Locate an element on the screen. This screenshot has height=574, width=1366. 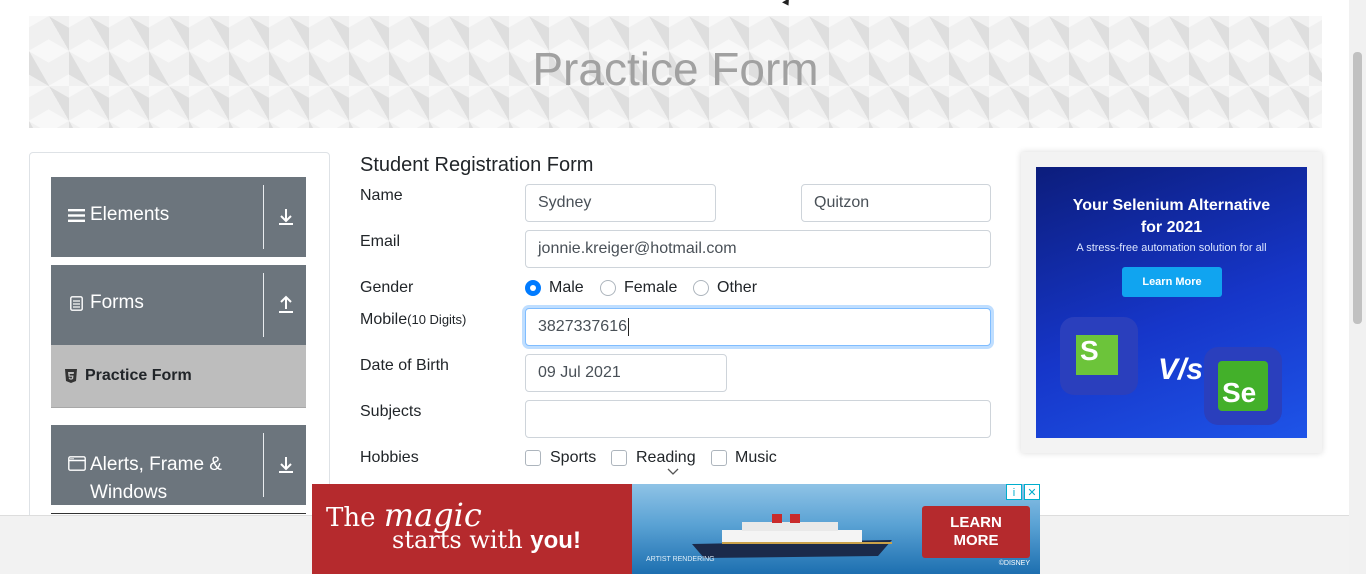
mobile-value: 3827337616 is located at coordinates (582, 326).